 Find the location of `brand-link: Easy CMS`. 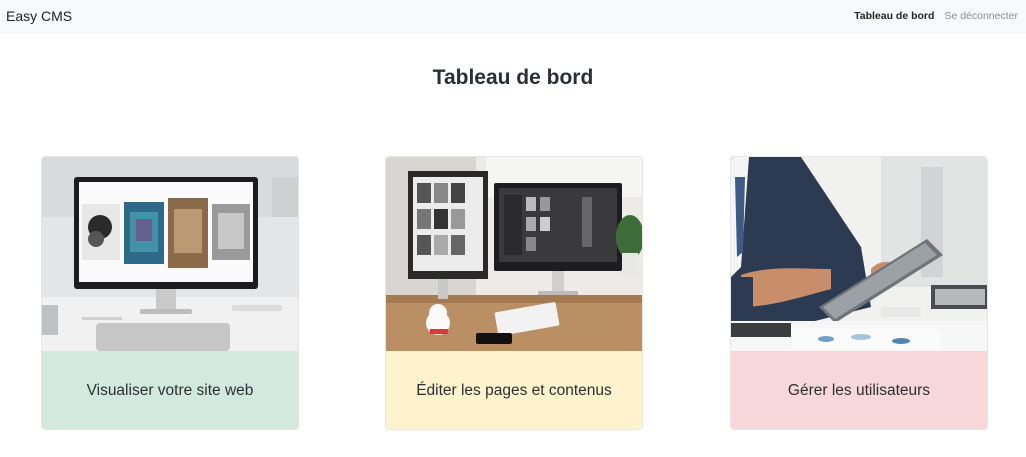

brand-link: Easy CMS is located at coordinates (39, 16).